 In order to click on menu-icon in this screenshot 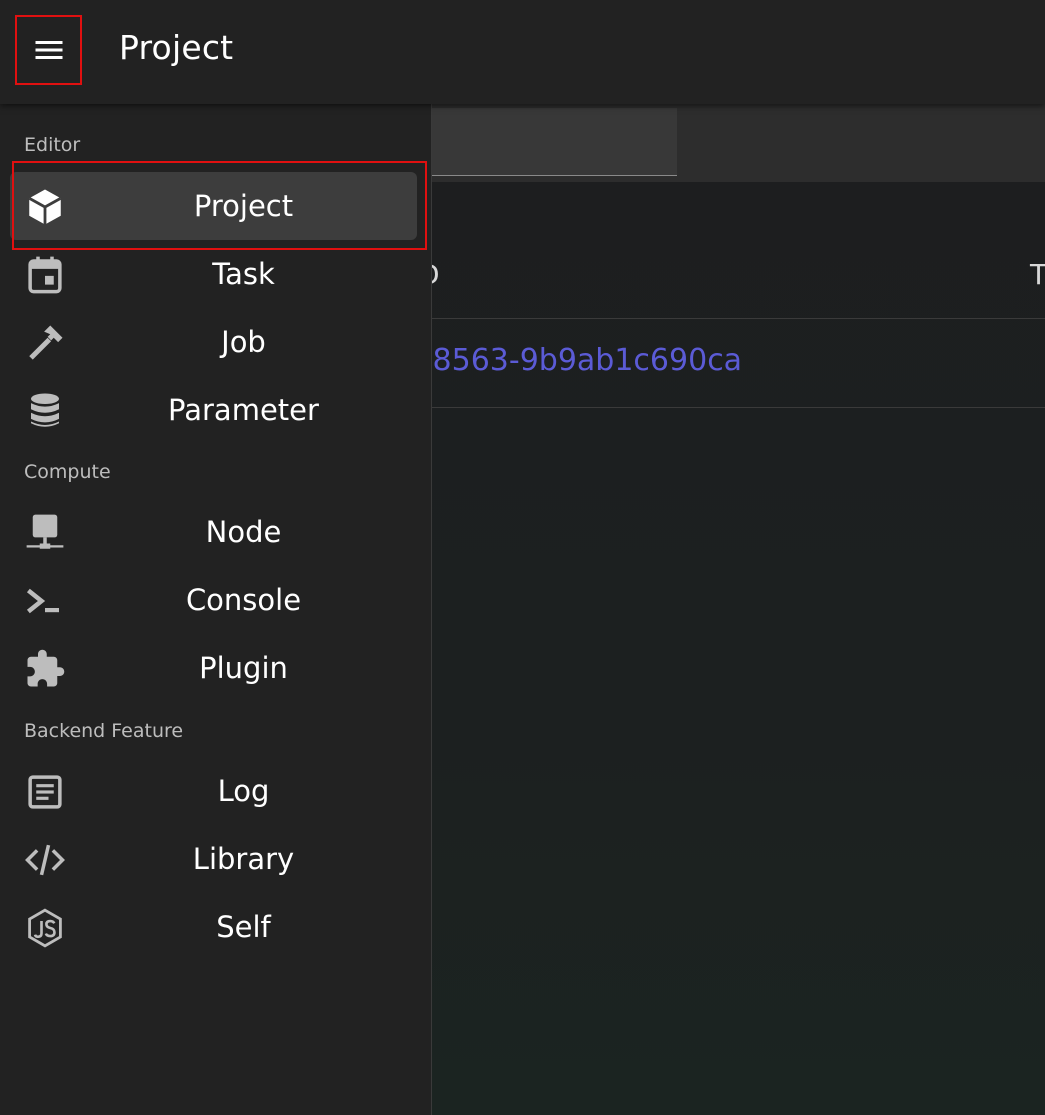, I will do `click(48, 50)`.